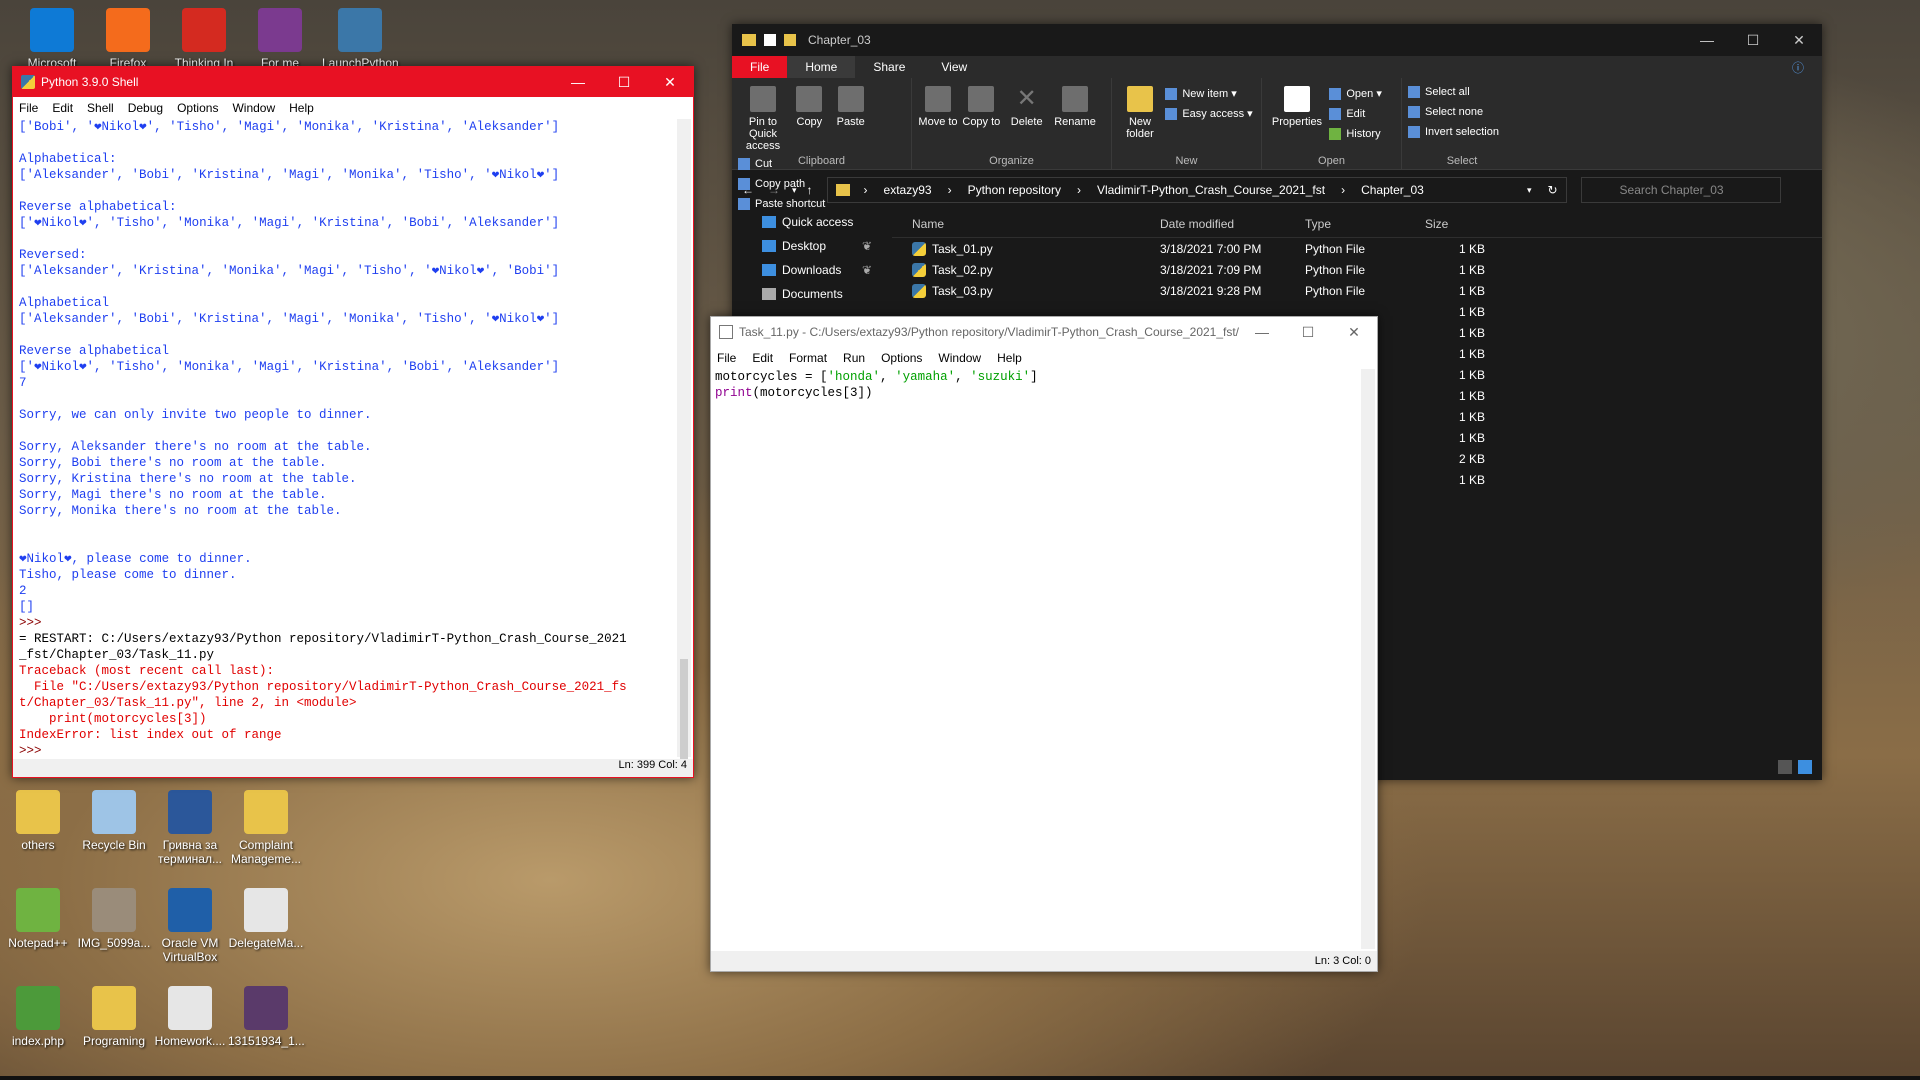  Describe the element at coordinates (128, 39) in the screenshot. I see `desktop-shortcut: Firefox` at that location.